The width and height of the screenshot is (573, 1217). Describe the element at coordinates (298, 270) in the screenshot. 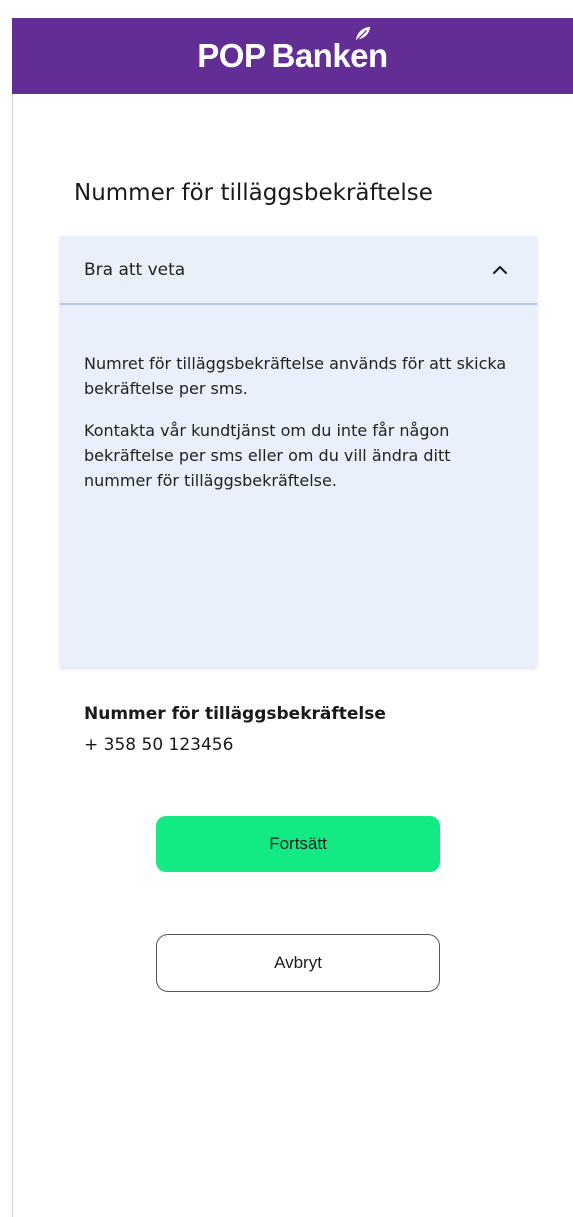

I see `accordion-toggle: Bra att veta` at that location.